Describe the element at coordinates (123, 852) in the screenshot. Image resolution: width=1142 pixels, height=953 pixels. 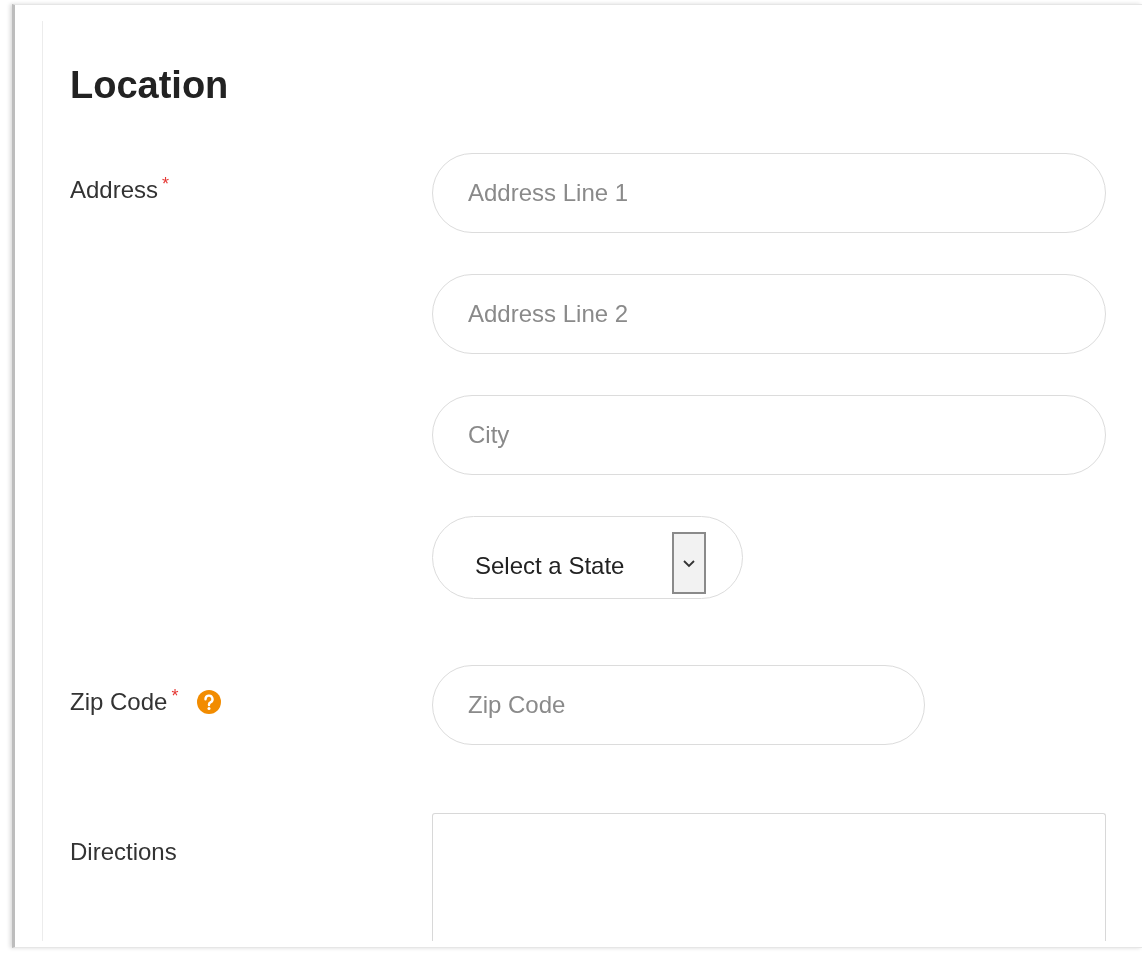
I see `field-label: Directions` at that location.